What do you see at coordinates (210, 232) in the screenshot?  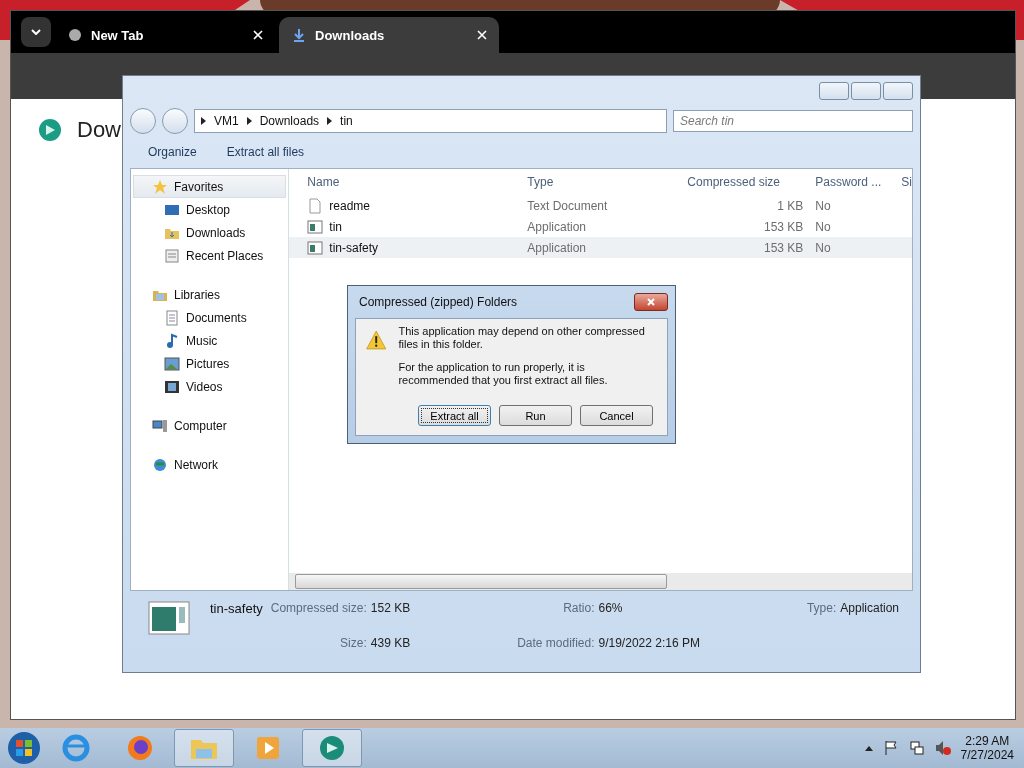 I see `nav-item: Downloads` at bounding box center [210, 232].